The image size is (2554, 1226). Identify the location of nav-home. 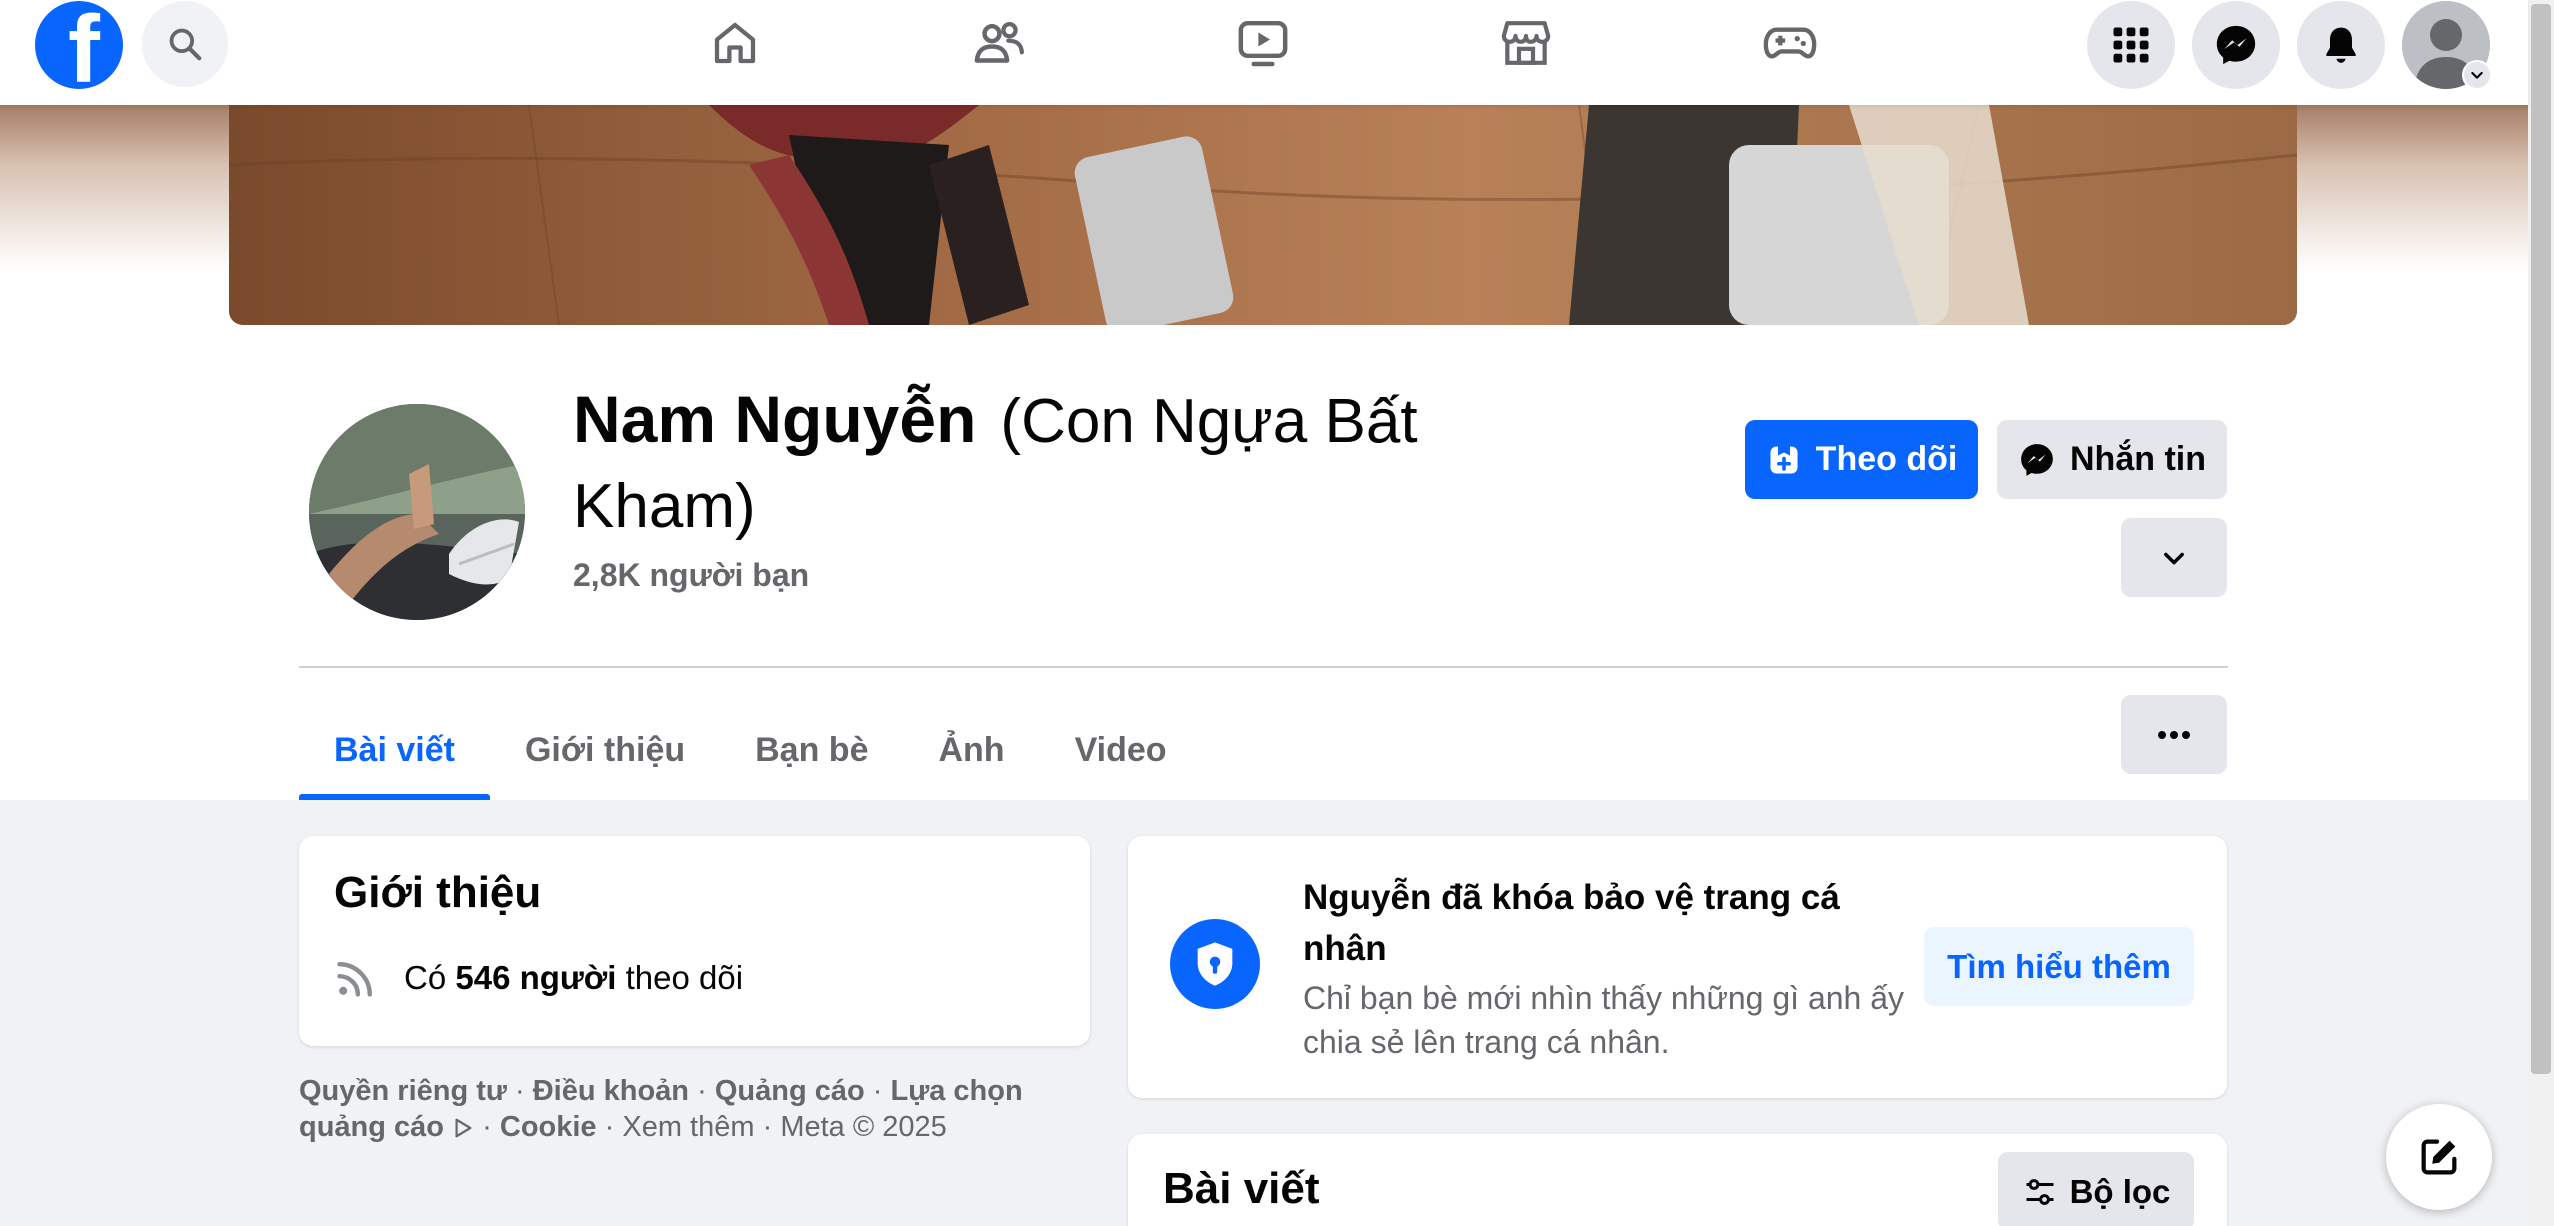
(735, 43).